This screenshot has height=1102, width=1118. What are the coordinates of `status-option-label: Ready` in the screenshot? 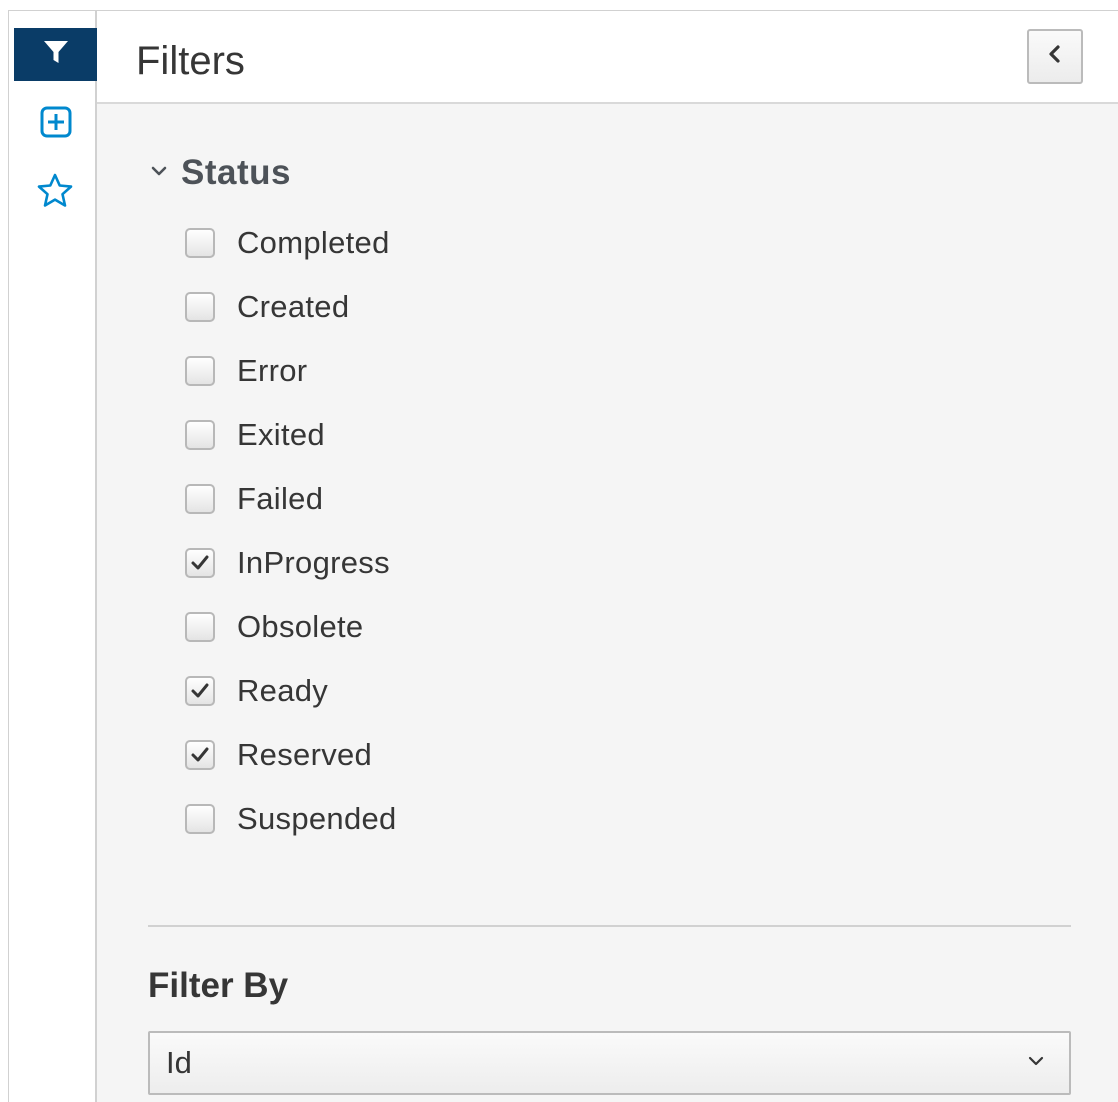 It's located at (283, 690).